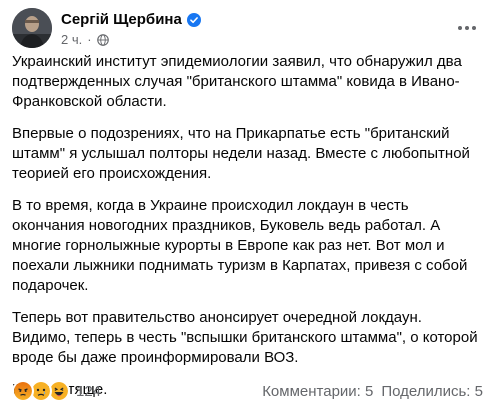 Image resolution: width=495 pixels, height=412 pixels. I want to click on more-options-icon, so click(467, 28).